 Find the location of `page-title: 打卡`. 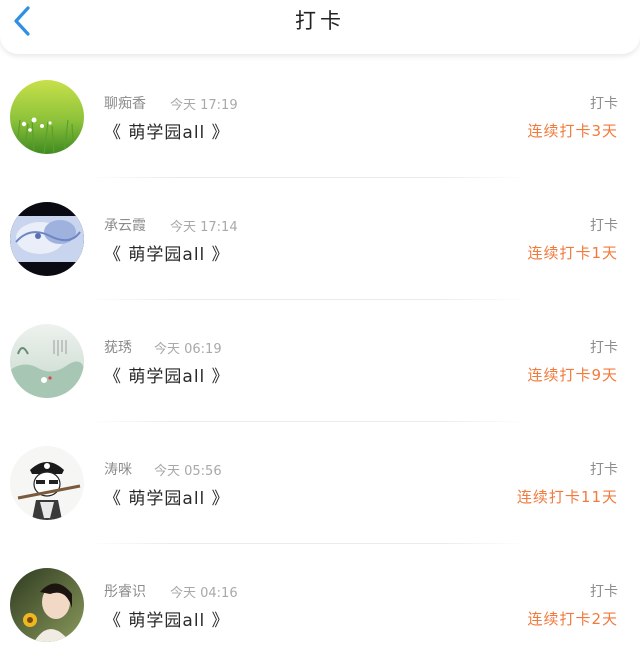

page-title: 打卡 is located at coordinates (320, 21).